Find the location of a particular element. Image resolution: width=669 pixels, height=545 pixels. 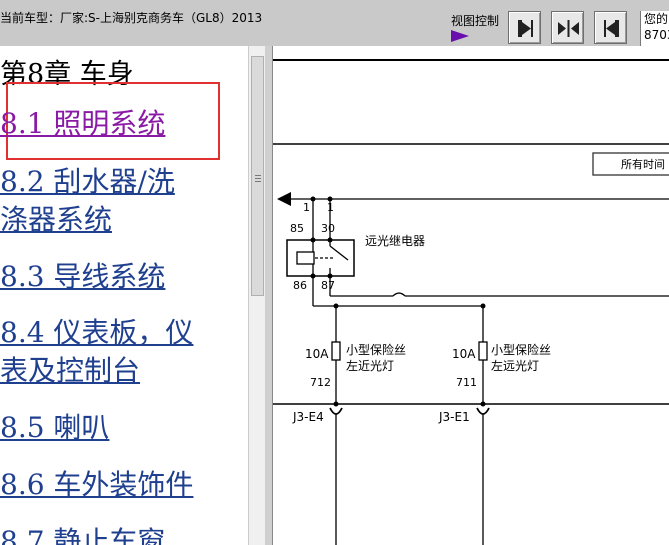

toc-item-wiring: 8.3 导线系统 is located at coordinates (82, 277).